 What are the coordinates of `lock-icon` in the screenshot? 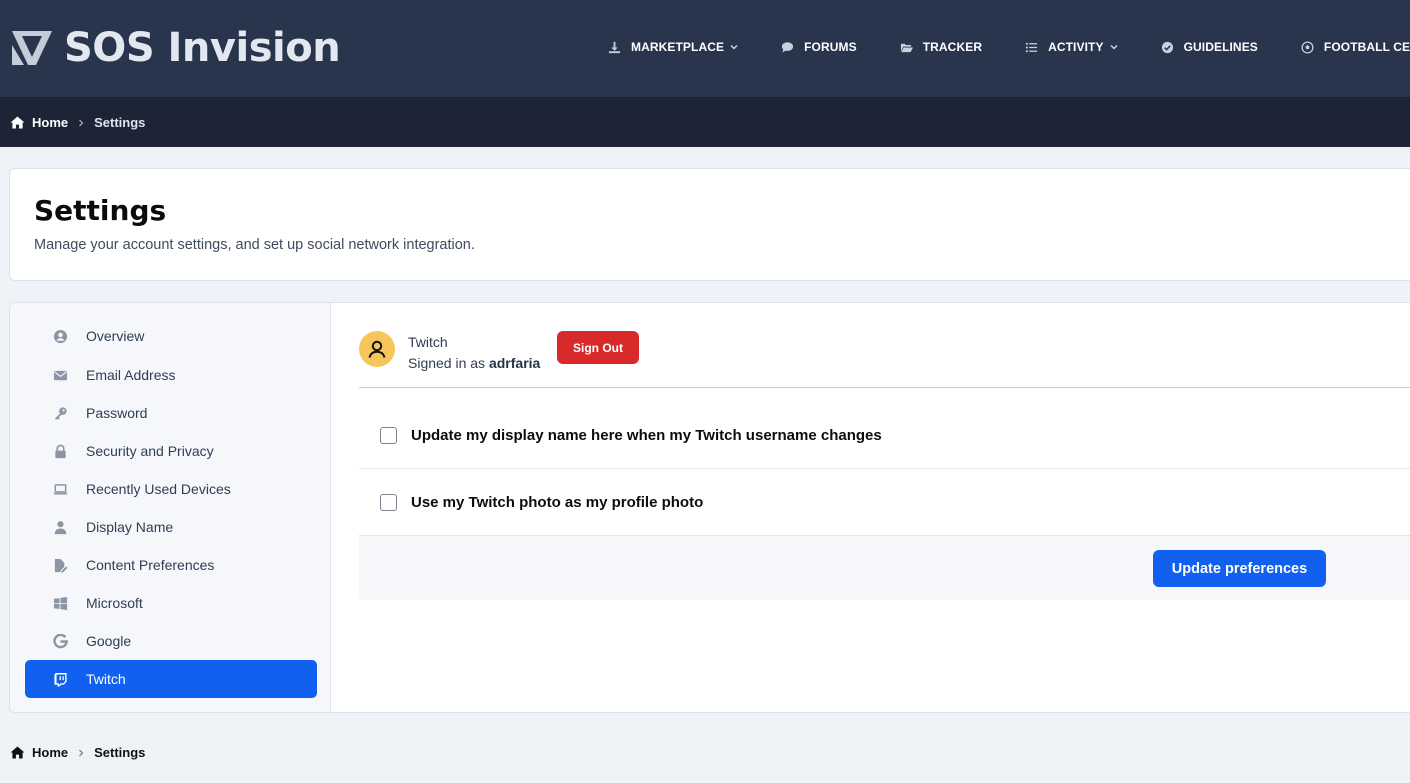 It's located at (60, 451).